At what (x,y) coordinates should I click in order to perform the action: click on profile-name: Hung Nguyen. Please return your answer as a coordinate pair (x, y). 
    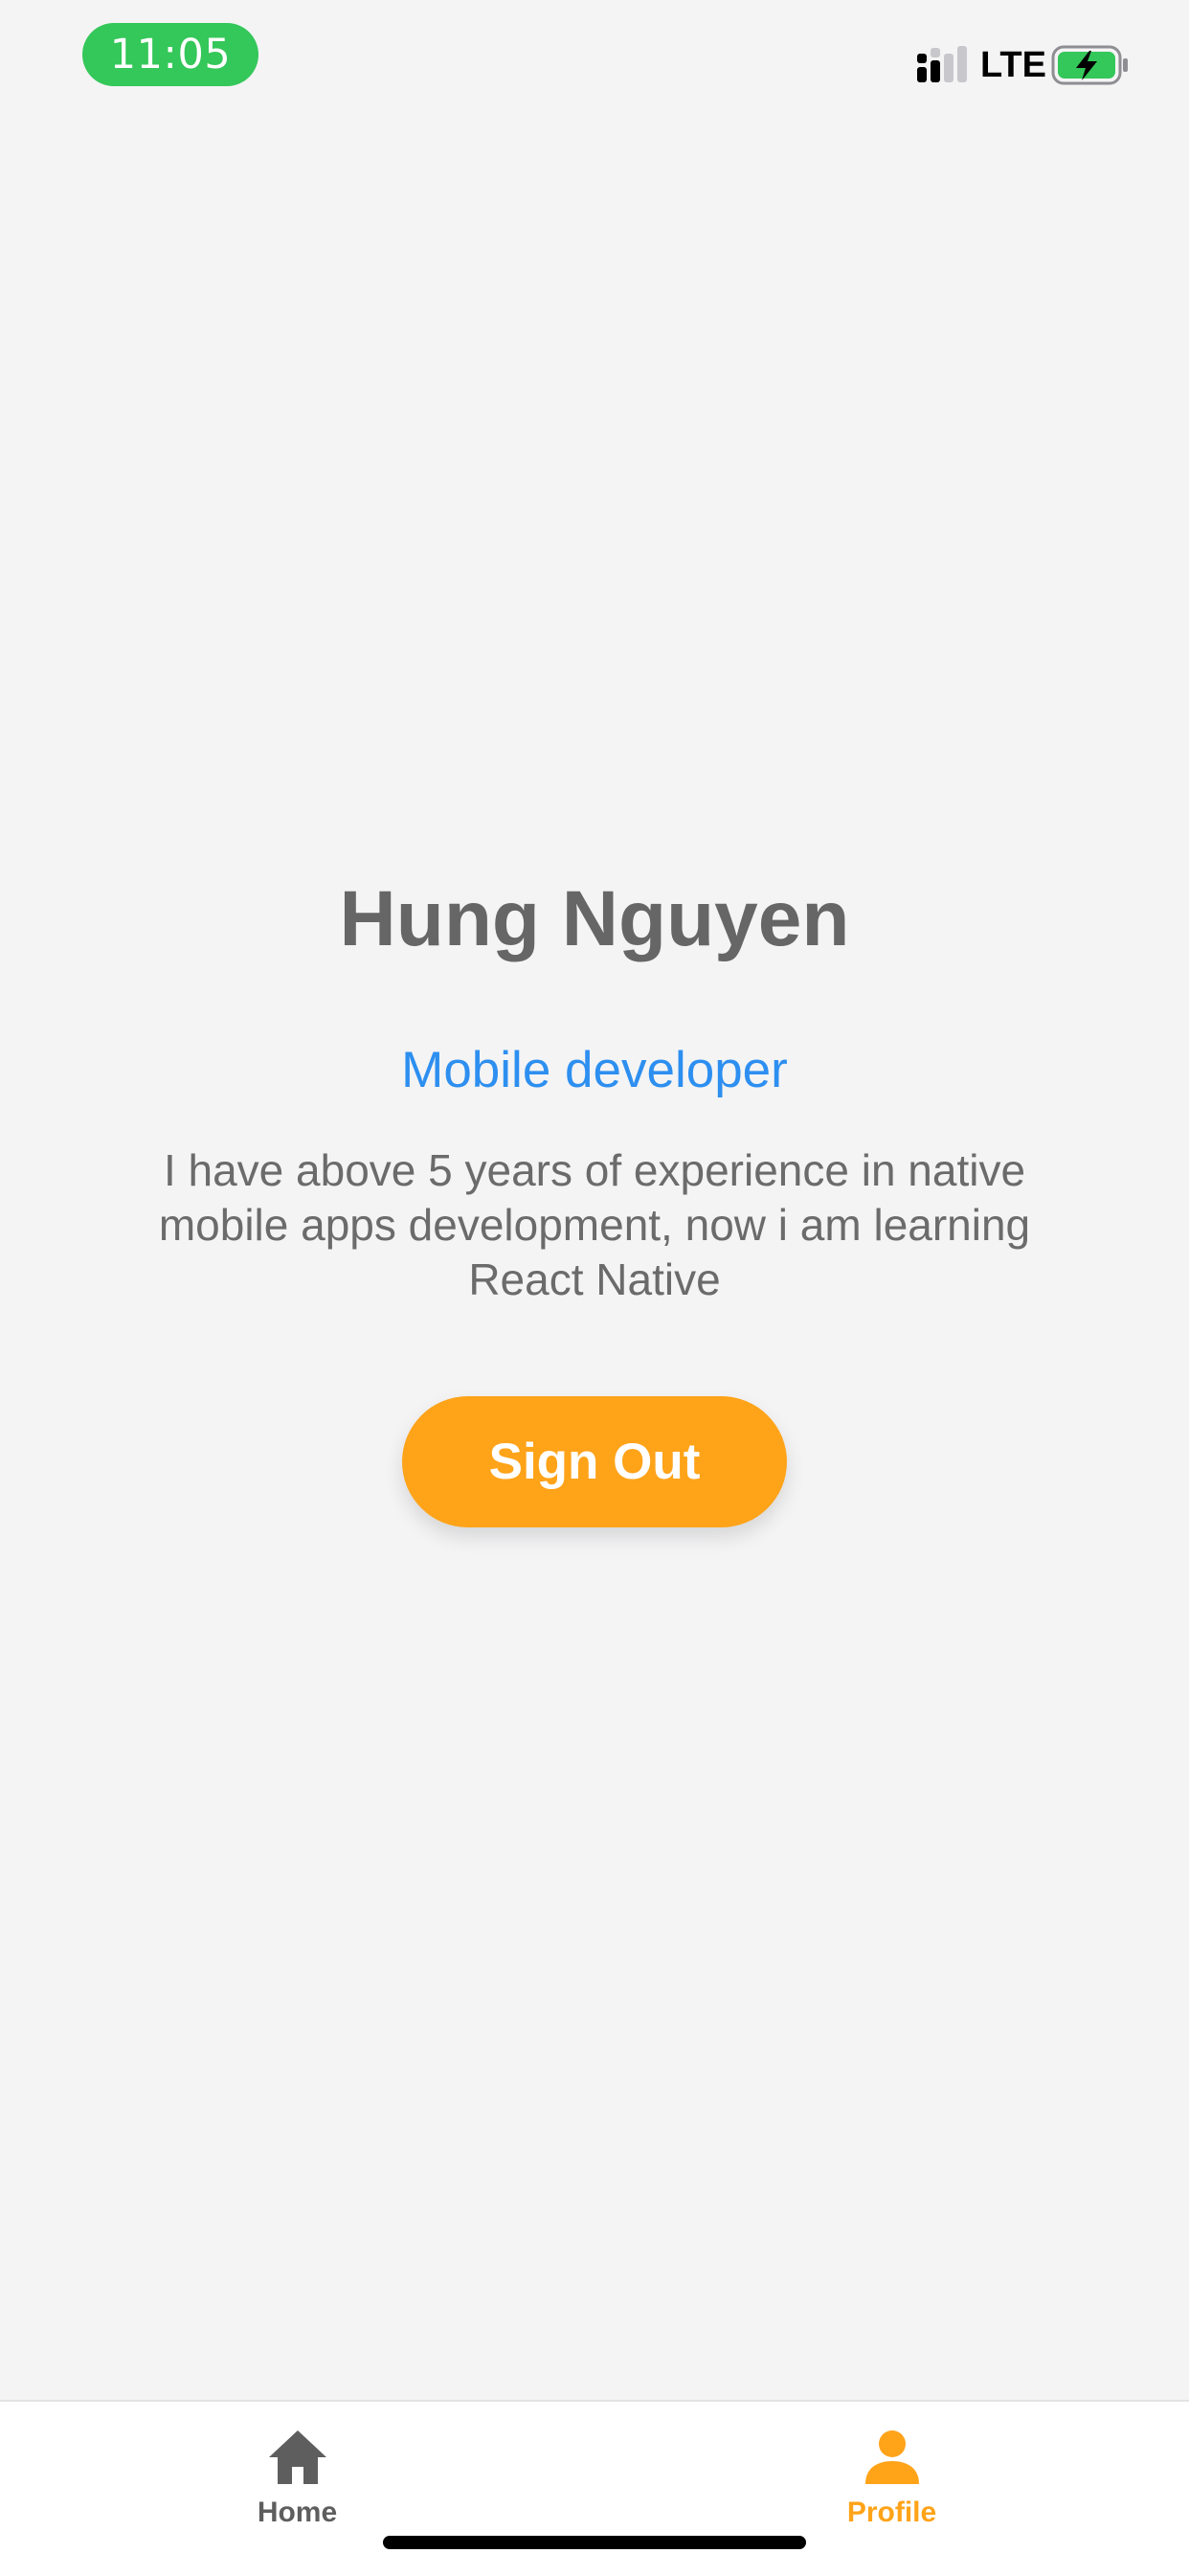
    Looking at the image, I should click on (594, 918).